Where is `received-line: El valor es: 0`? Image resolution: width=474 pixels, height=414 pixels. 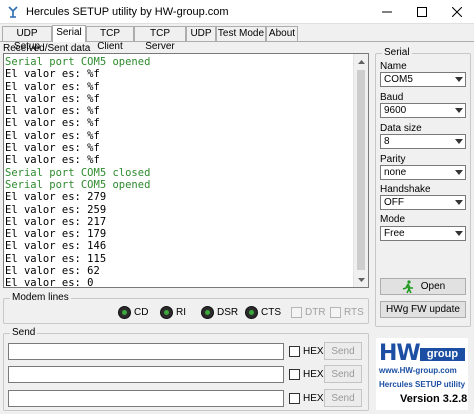
received-line: El valor es: 0 is located at coordinates (49, 282).